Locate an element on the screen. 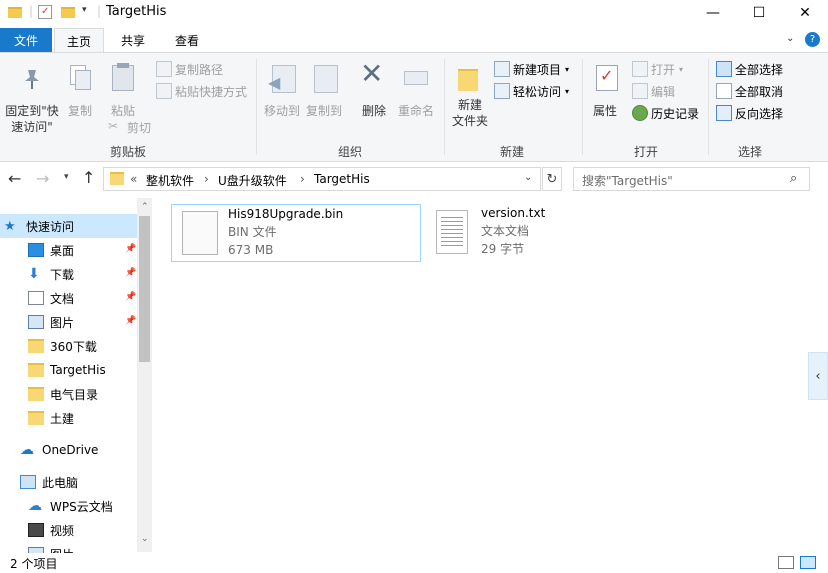 This screenshot has height=573, width=828. new-folder-button: 新建 文件夹 is located at coordinates (469, 95).